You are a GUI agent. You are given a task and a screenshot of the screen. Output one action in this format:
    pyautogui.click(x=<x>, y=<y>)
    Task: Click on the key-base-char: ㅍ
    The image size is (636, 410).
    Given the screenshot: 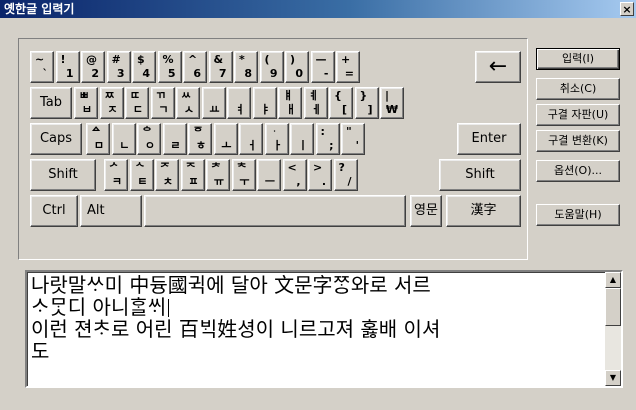 What is the action you would take?
    pyautogui.click(x=193, y=181)
    